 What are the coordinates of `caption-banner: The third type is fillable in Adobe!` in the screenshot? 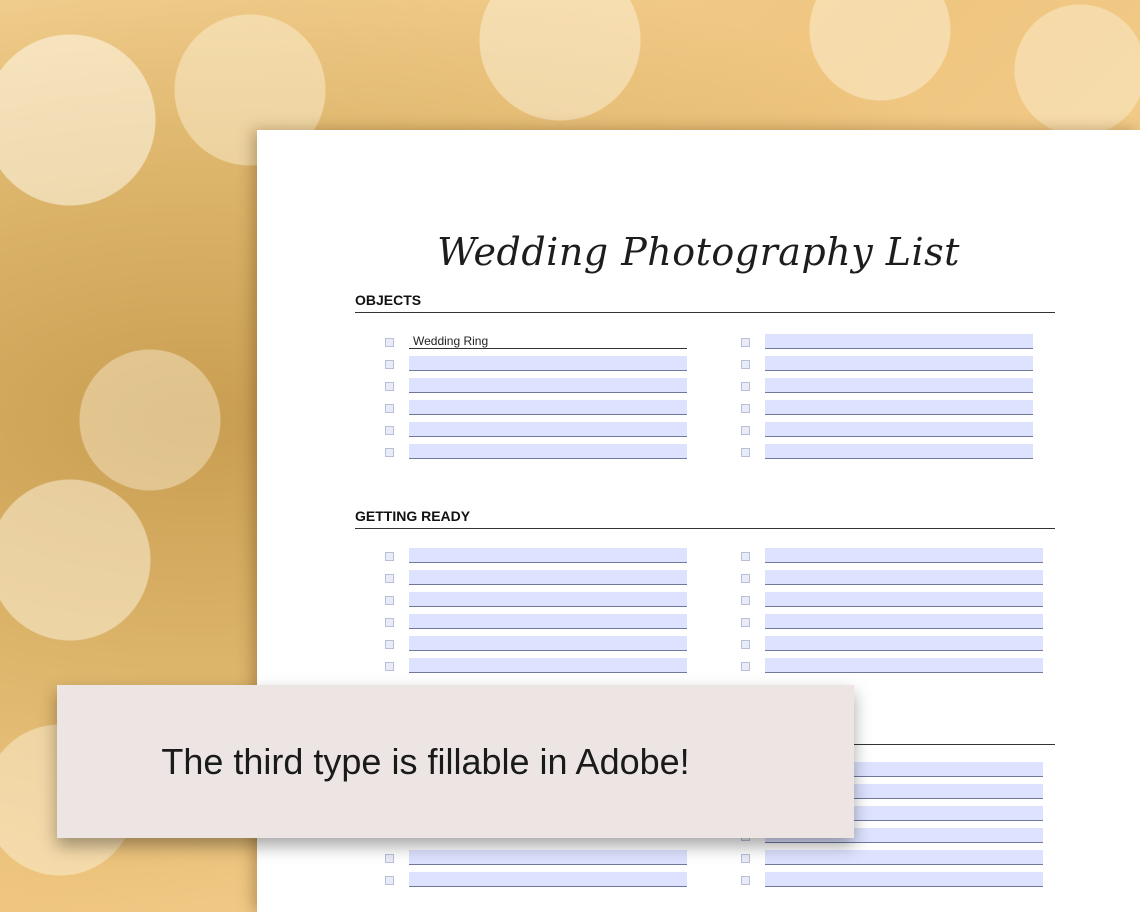 It's located at (455, 761).